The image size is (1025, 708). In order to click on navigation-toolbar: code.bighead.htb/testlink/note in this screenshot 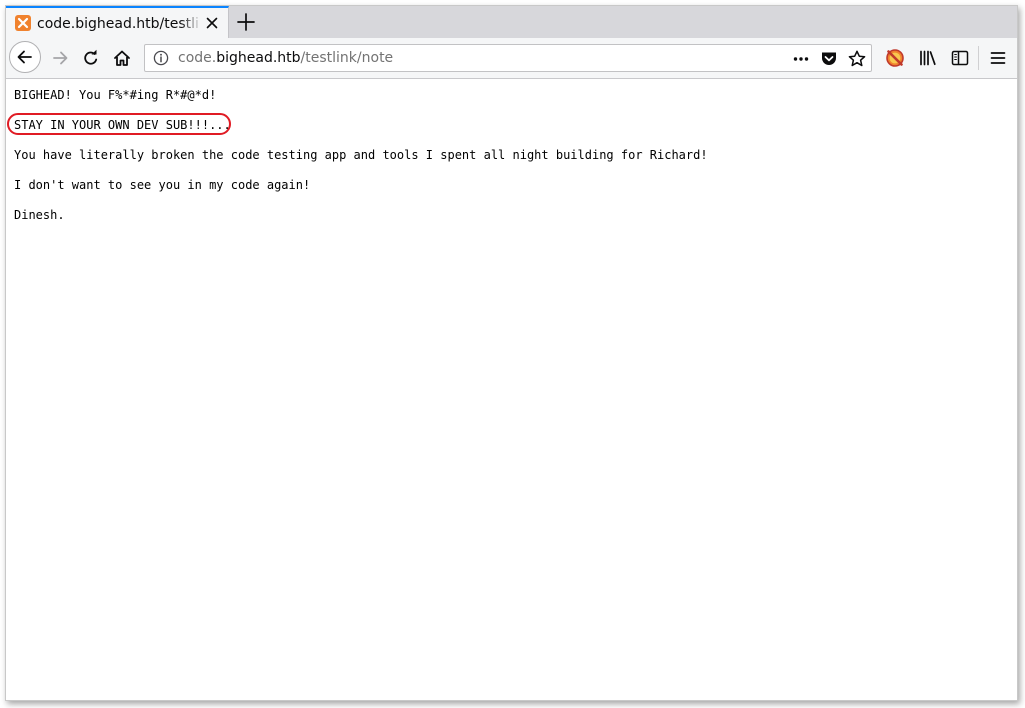, I will do `click(511, 58)`.